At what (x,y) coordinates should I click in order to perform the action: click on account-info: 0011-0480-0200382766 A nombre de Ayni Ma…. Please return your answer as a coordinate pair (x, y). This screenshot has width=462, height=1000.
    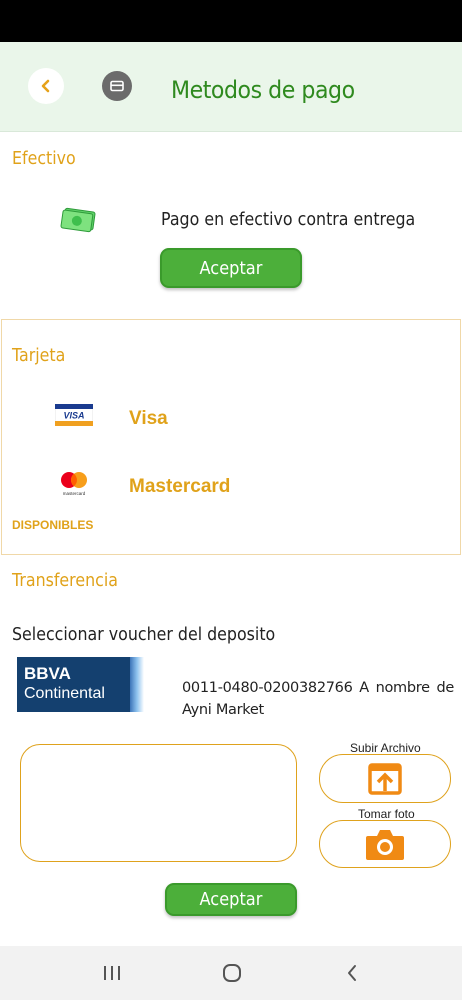
    Looking at the image, I should click on (318, 699).